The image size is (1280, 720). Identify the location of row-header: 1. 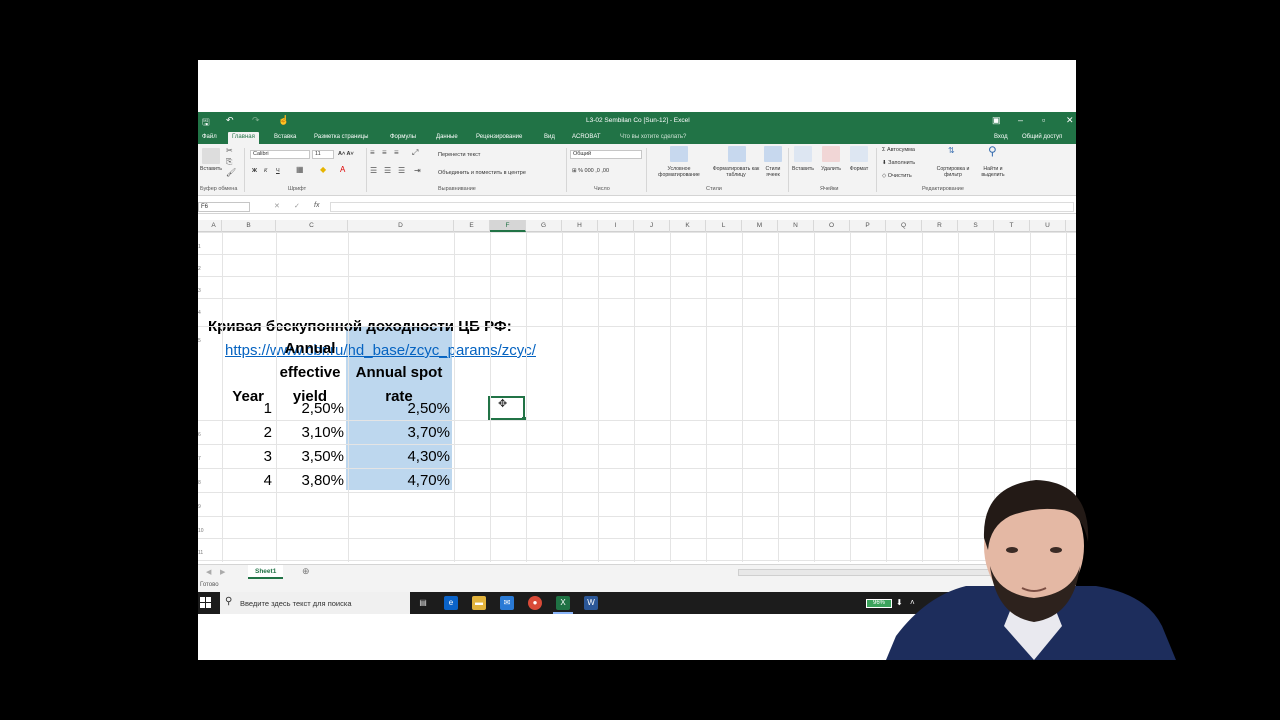
(201, 247).